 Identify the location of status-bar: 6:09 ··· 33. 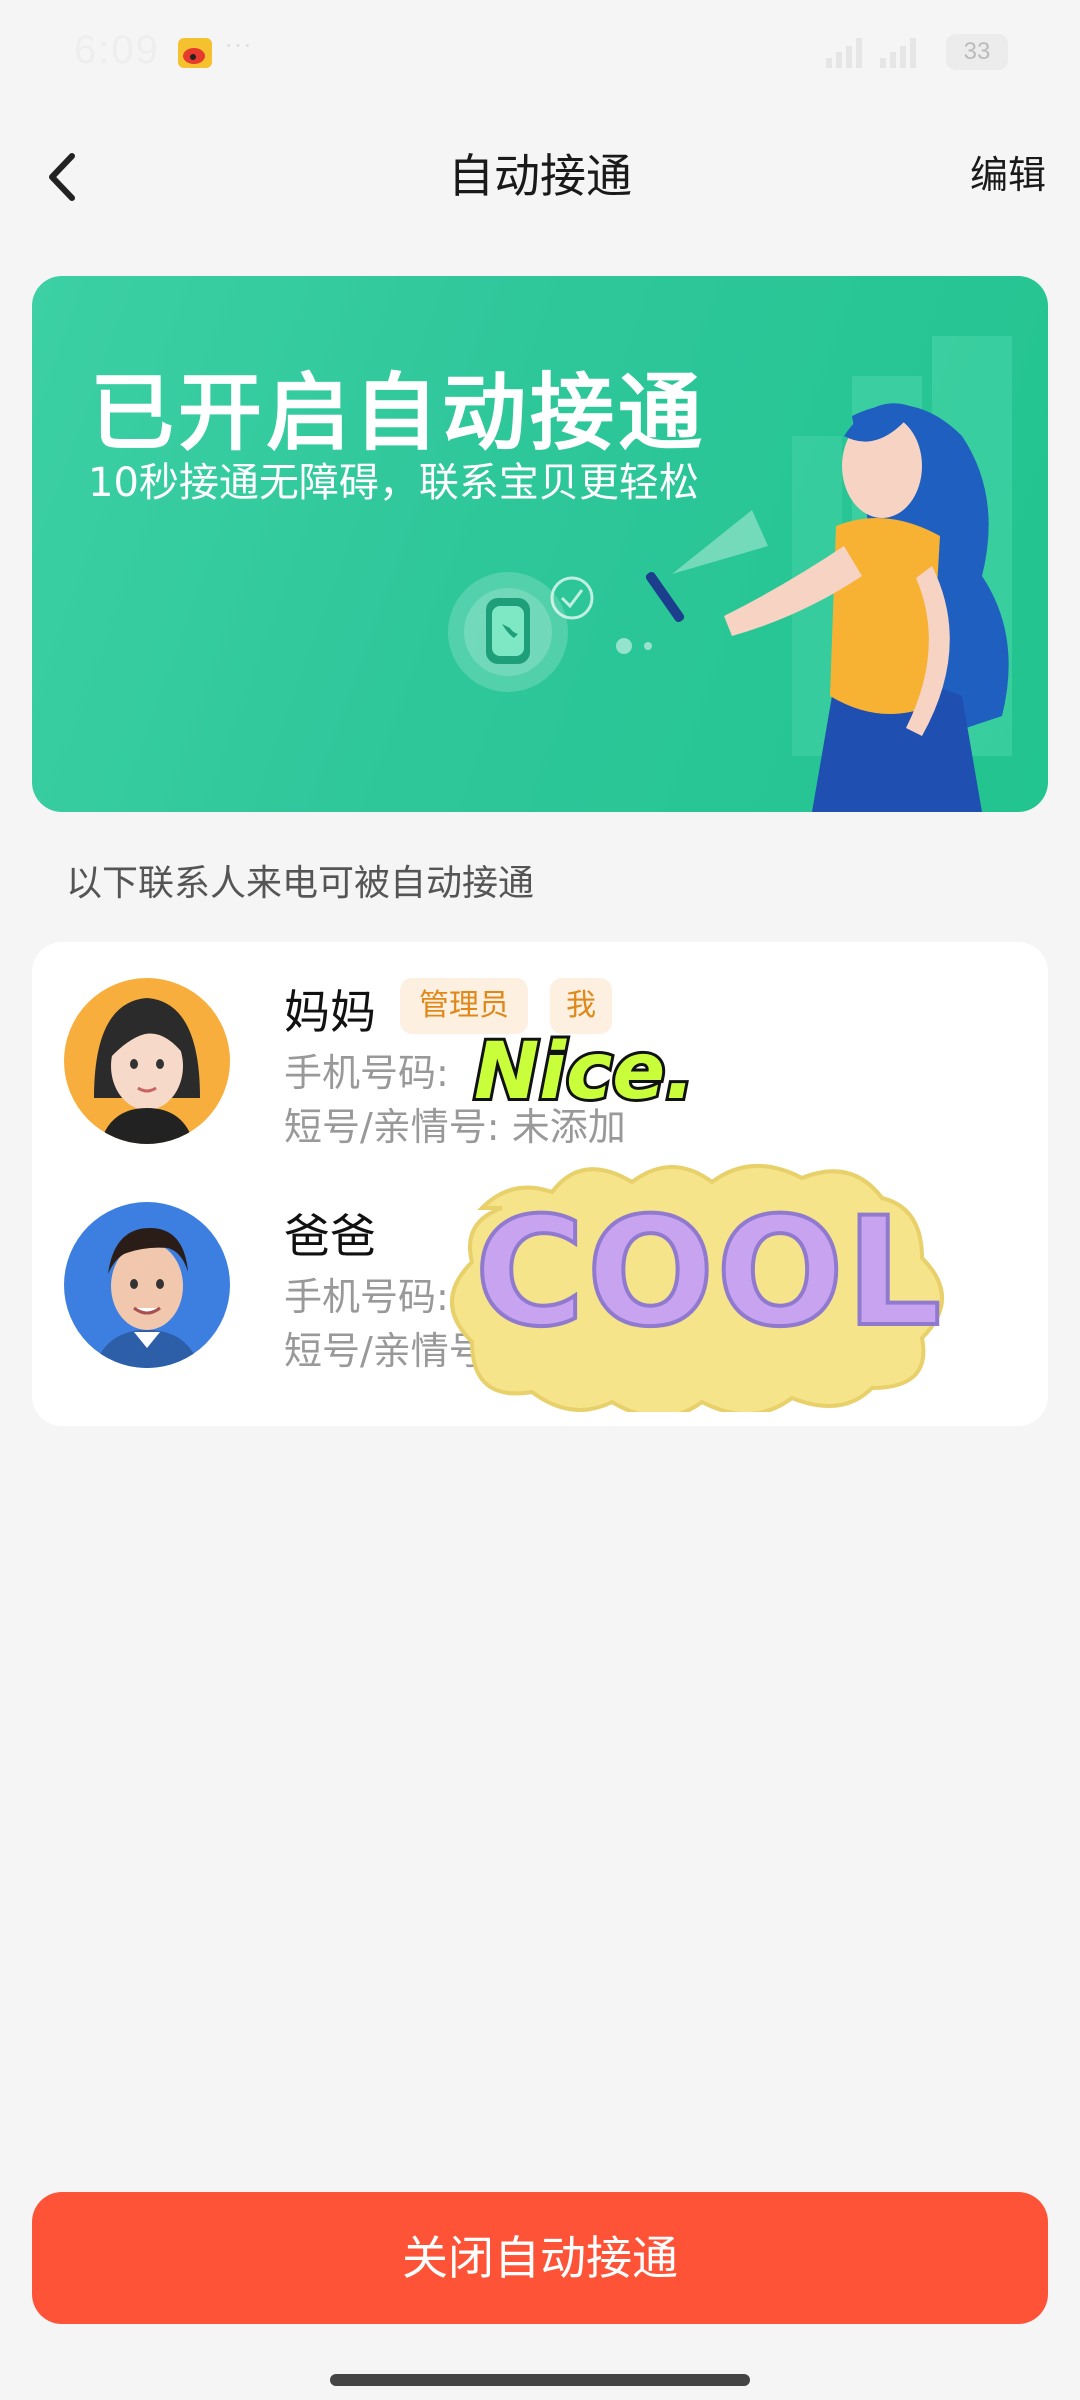
(540, 55).